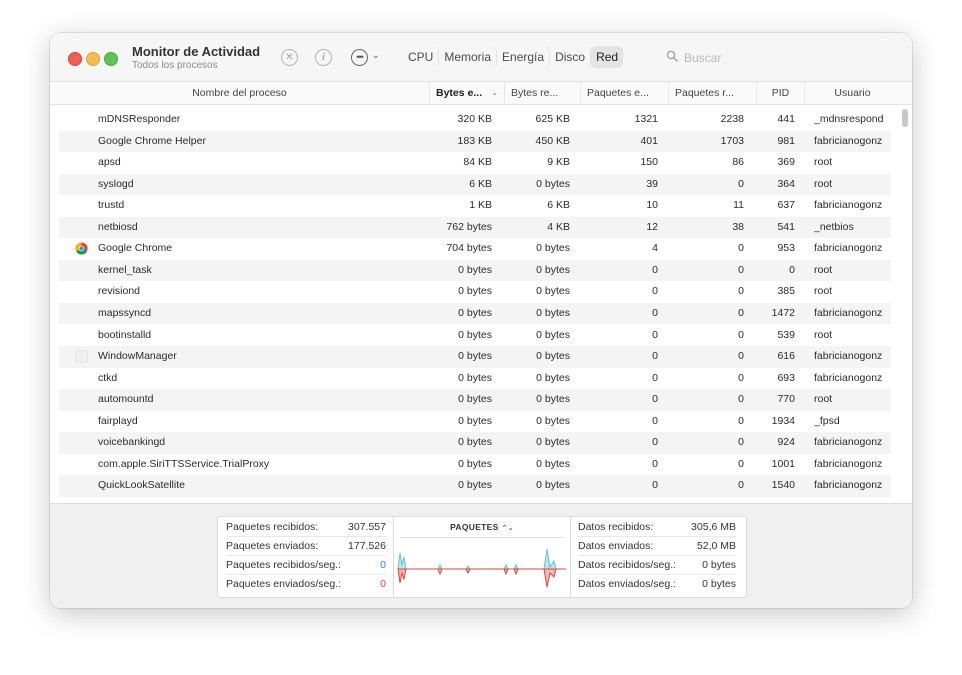  Describe the element at coordinates (81, 248) in the screenshot. I see `chrome-icon` at that location.